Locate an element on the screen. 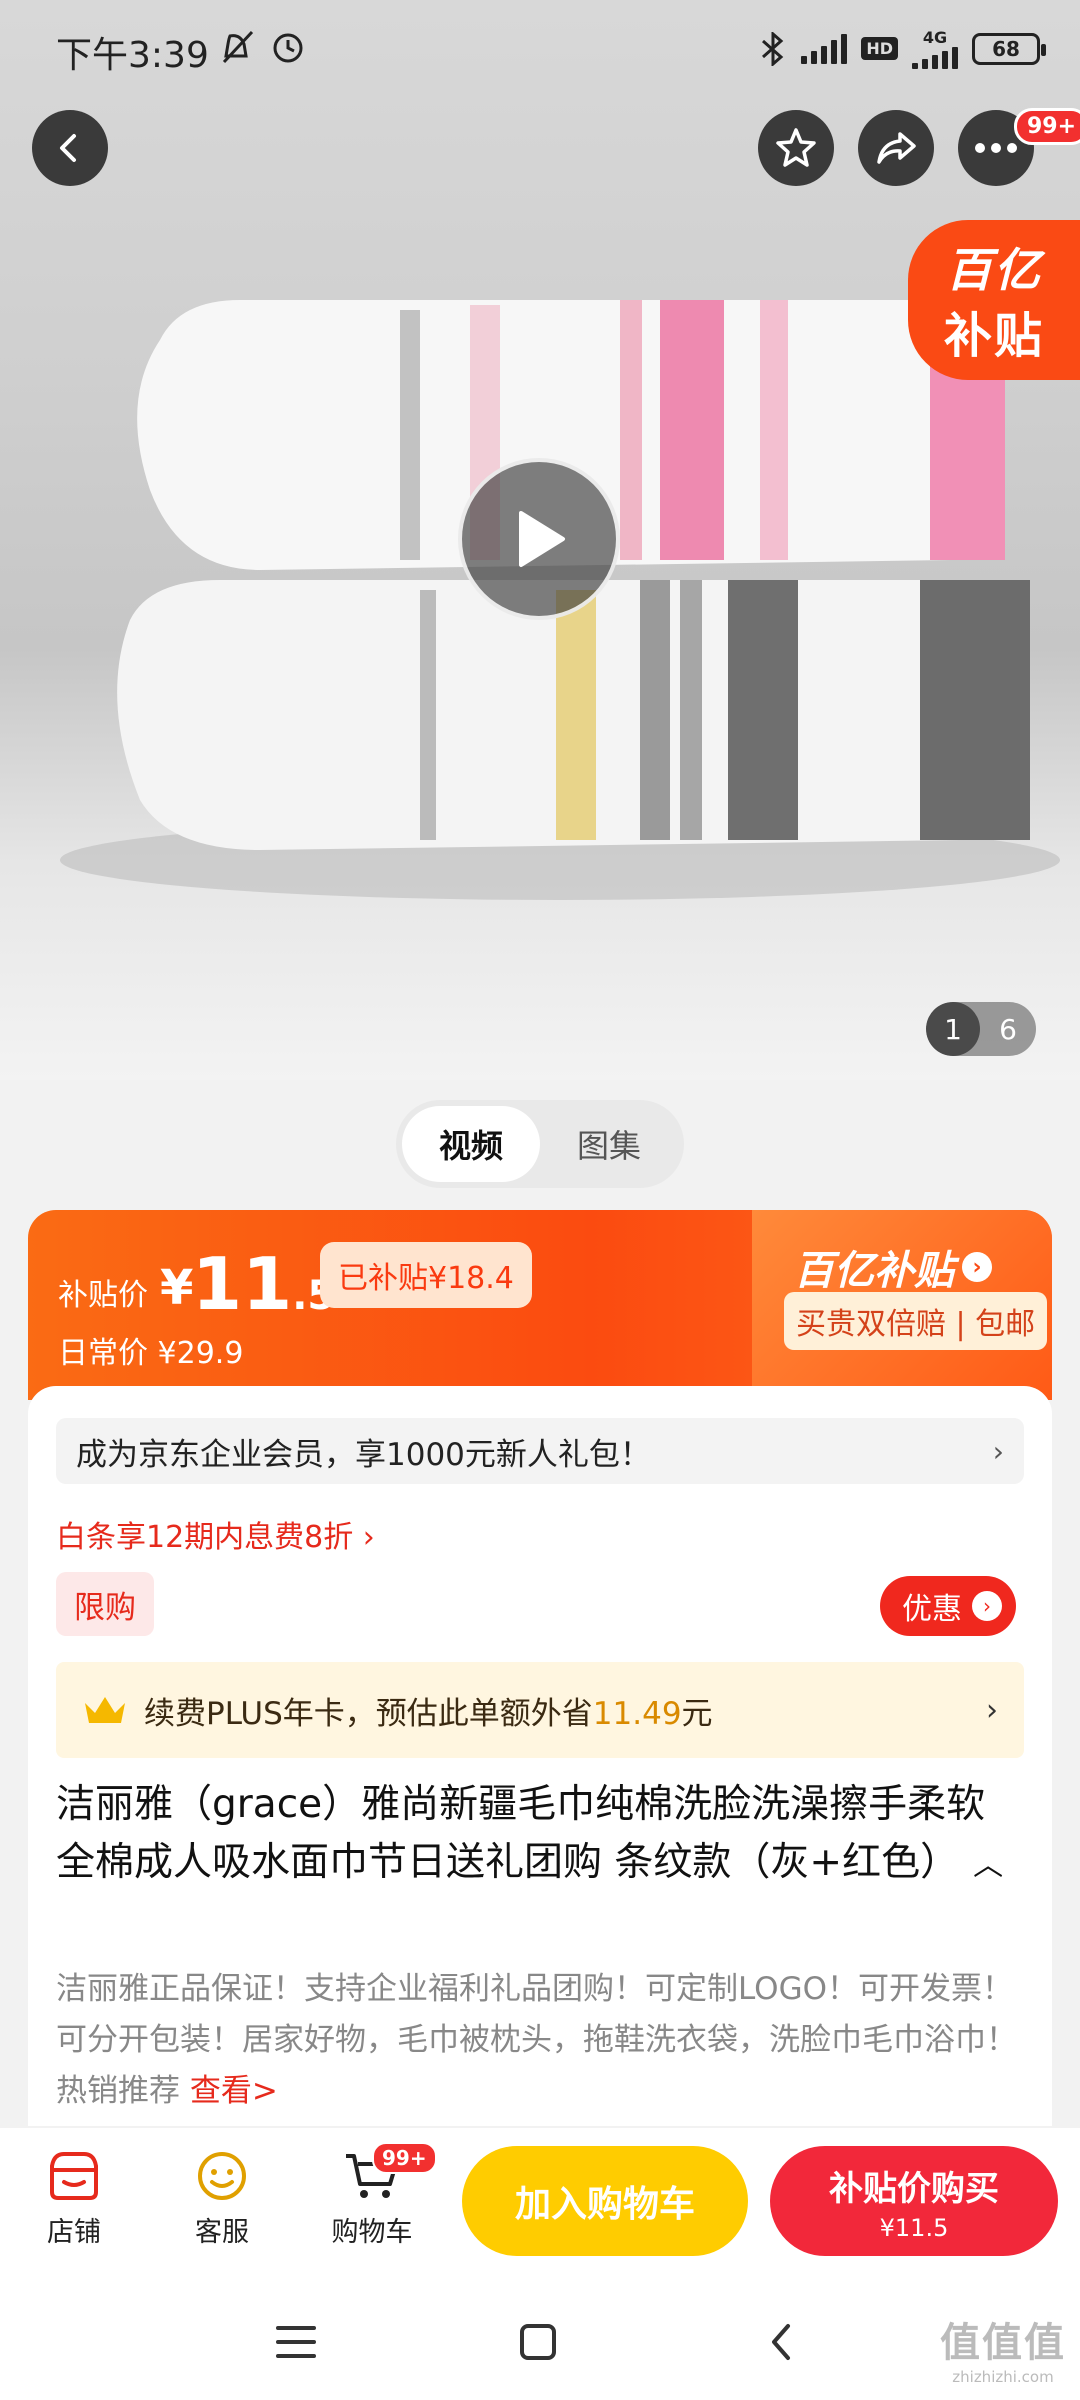  more-dots-icon is located at coordinates (996, 148).